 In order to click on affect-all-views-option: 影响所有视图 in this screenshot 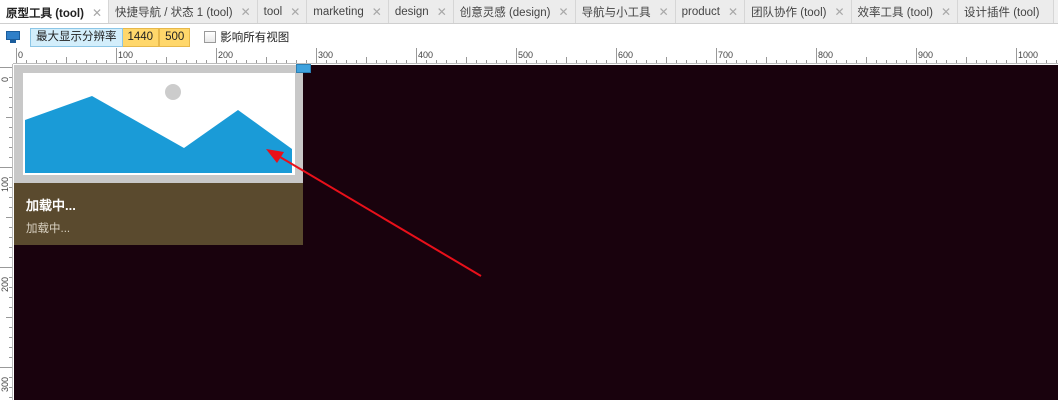, I will do `click(246, 37)`.